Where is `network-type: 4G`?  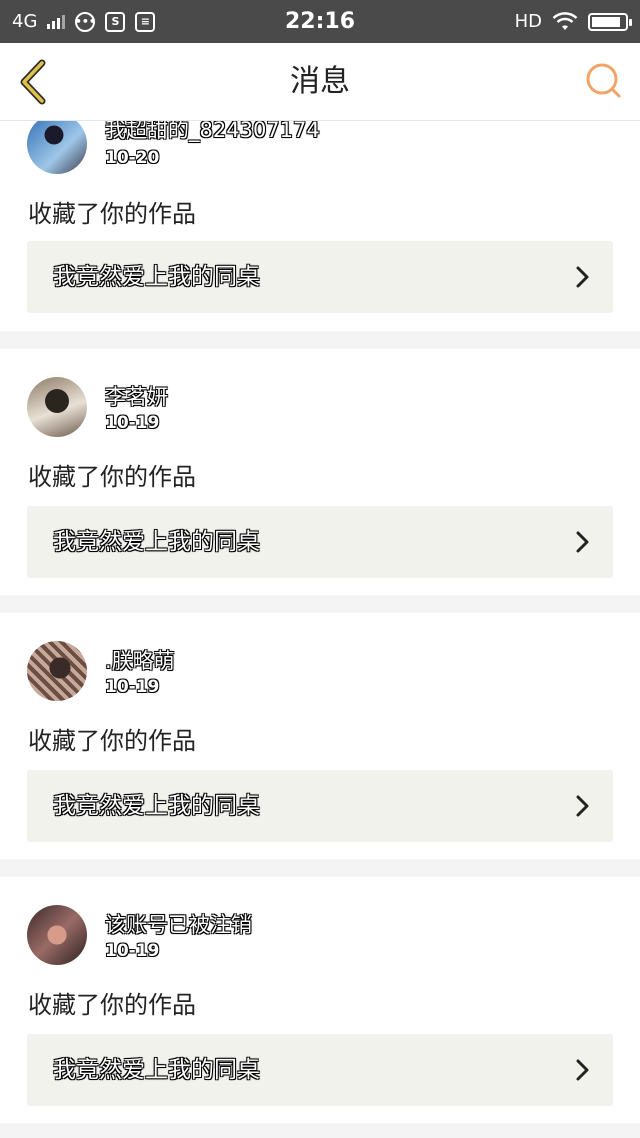 network-type: 4G is located at coordinates (25, 21).